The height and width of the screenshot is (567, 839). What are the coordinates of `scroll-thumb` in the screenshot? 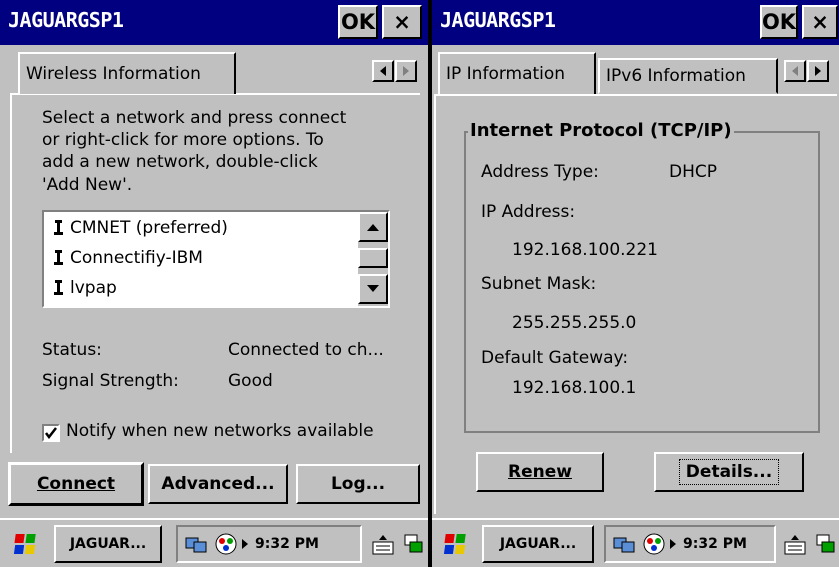 It's located at (373, 258).